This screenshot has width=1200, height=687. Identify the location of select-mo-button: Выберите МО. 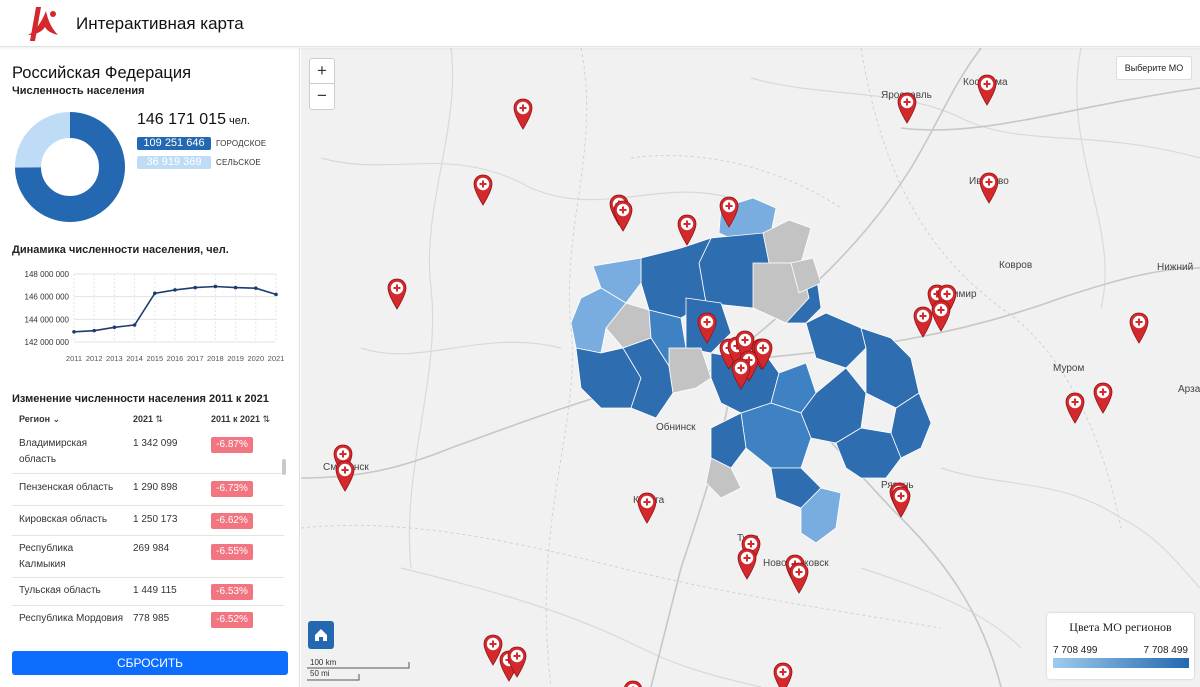
(1154, 68).